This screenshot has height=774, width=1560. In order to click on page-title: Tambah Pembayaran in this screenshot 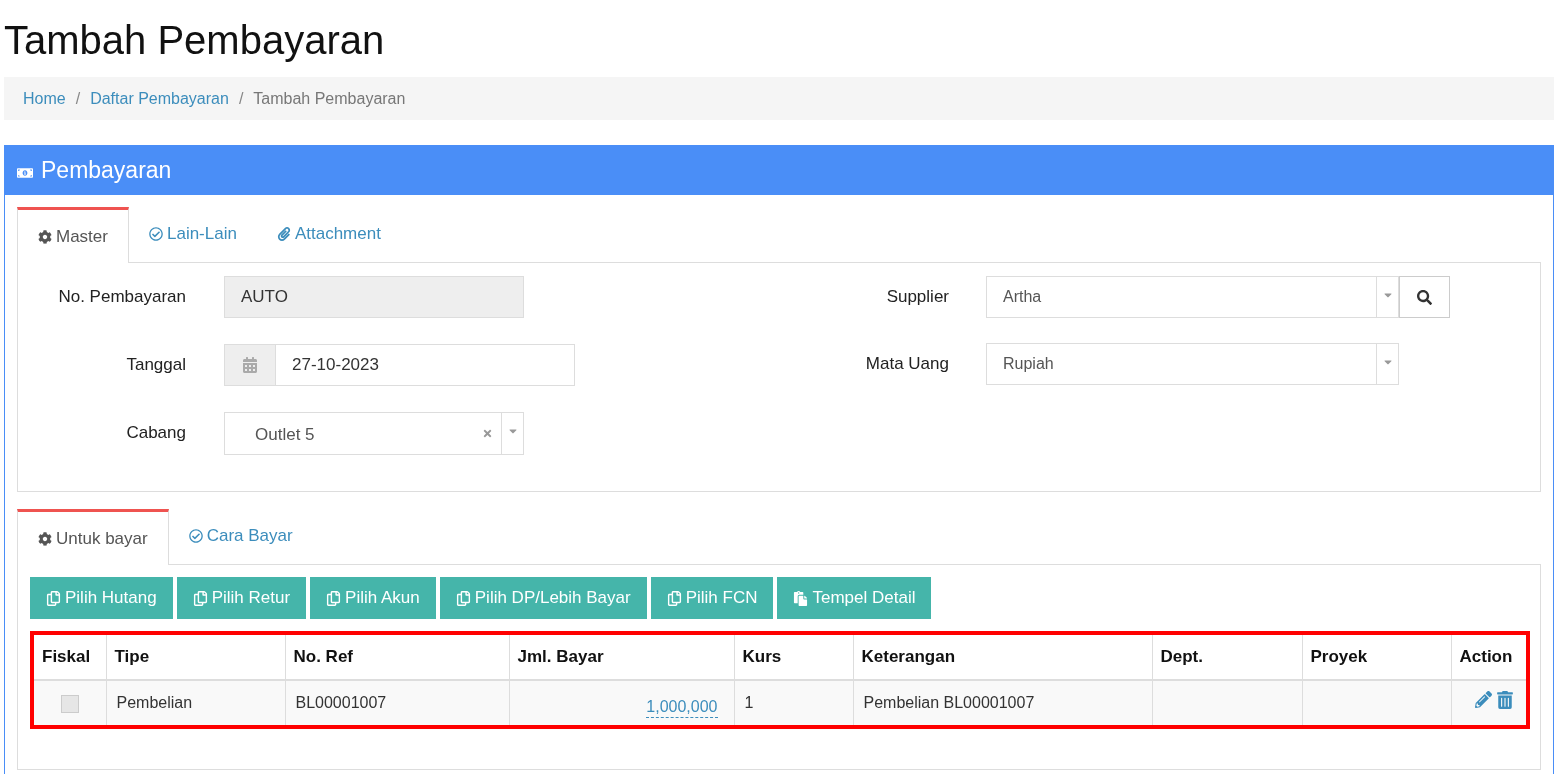, I will do `click(195, 40)`.